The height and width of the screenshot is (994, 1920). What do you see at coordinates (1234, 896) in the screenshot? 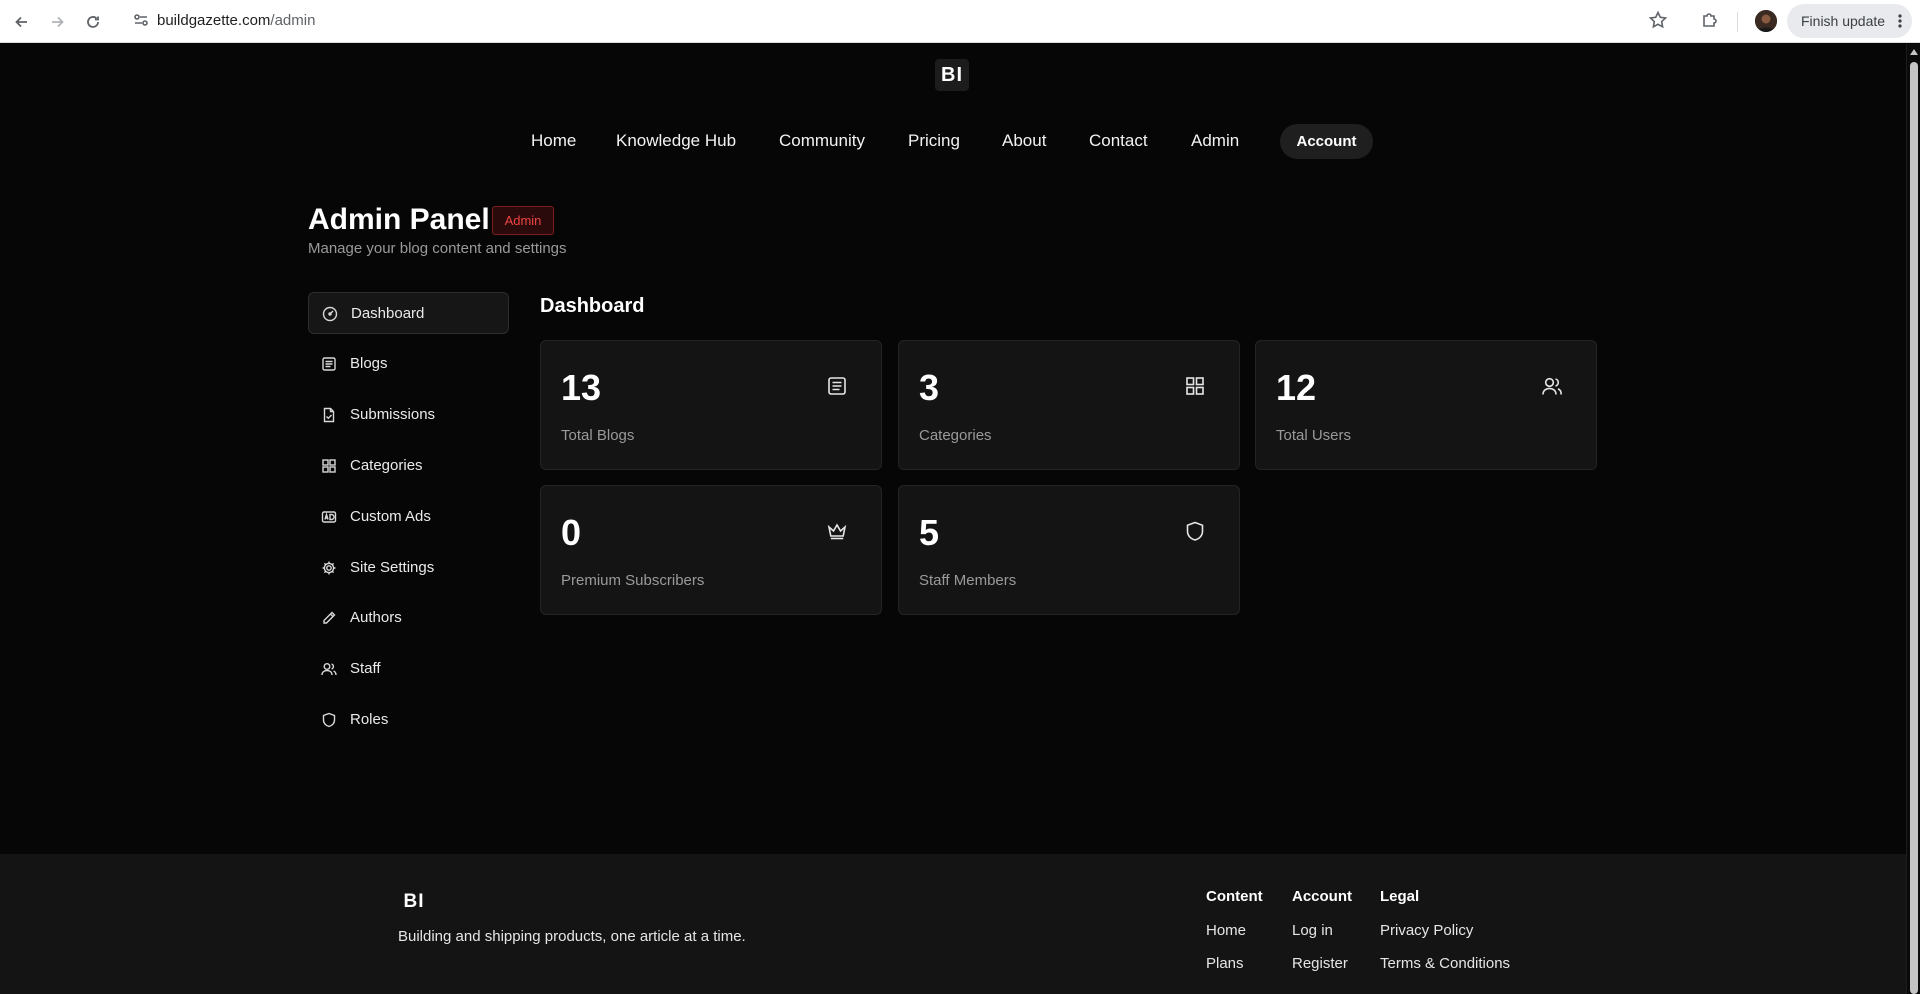
I see `footer-heading-content: Content` at bounding box center [1234, 896].